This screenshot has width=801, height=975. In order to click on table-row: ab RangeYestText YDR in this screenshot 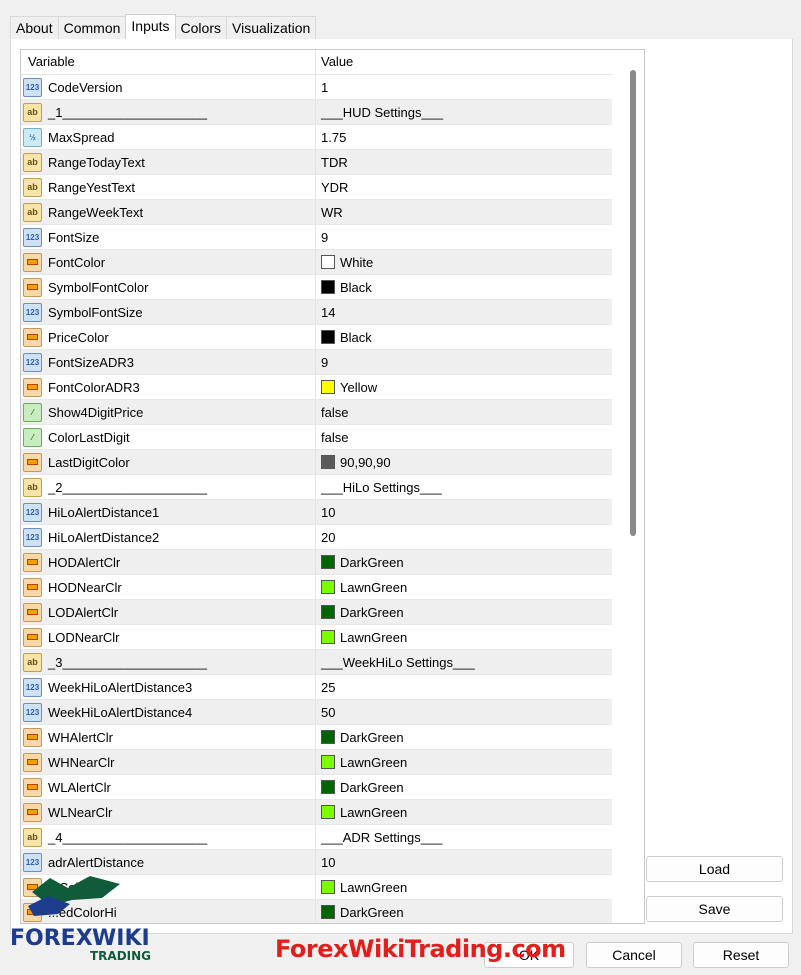, I will do `click(316, 187)`.